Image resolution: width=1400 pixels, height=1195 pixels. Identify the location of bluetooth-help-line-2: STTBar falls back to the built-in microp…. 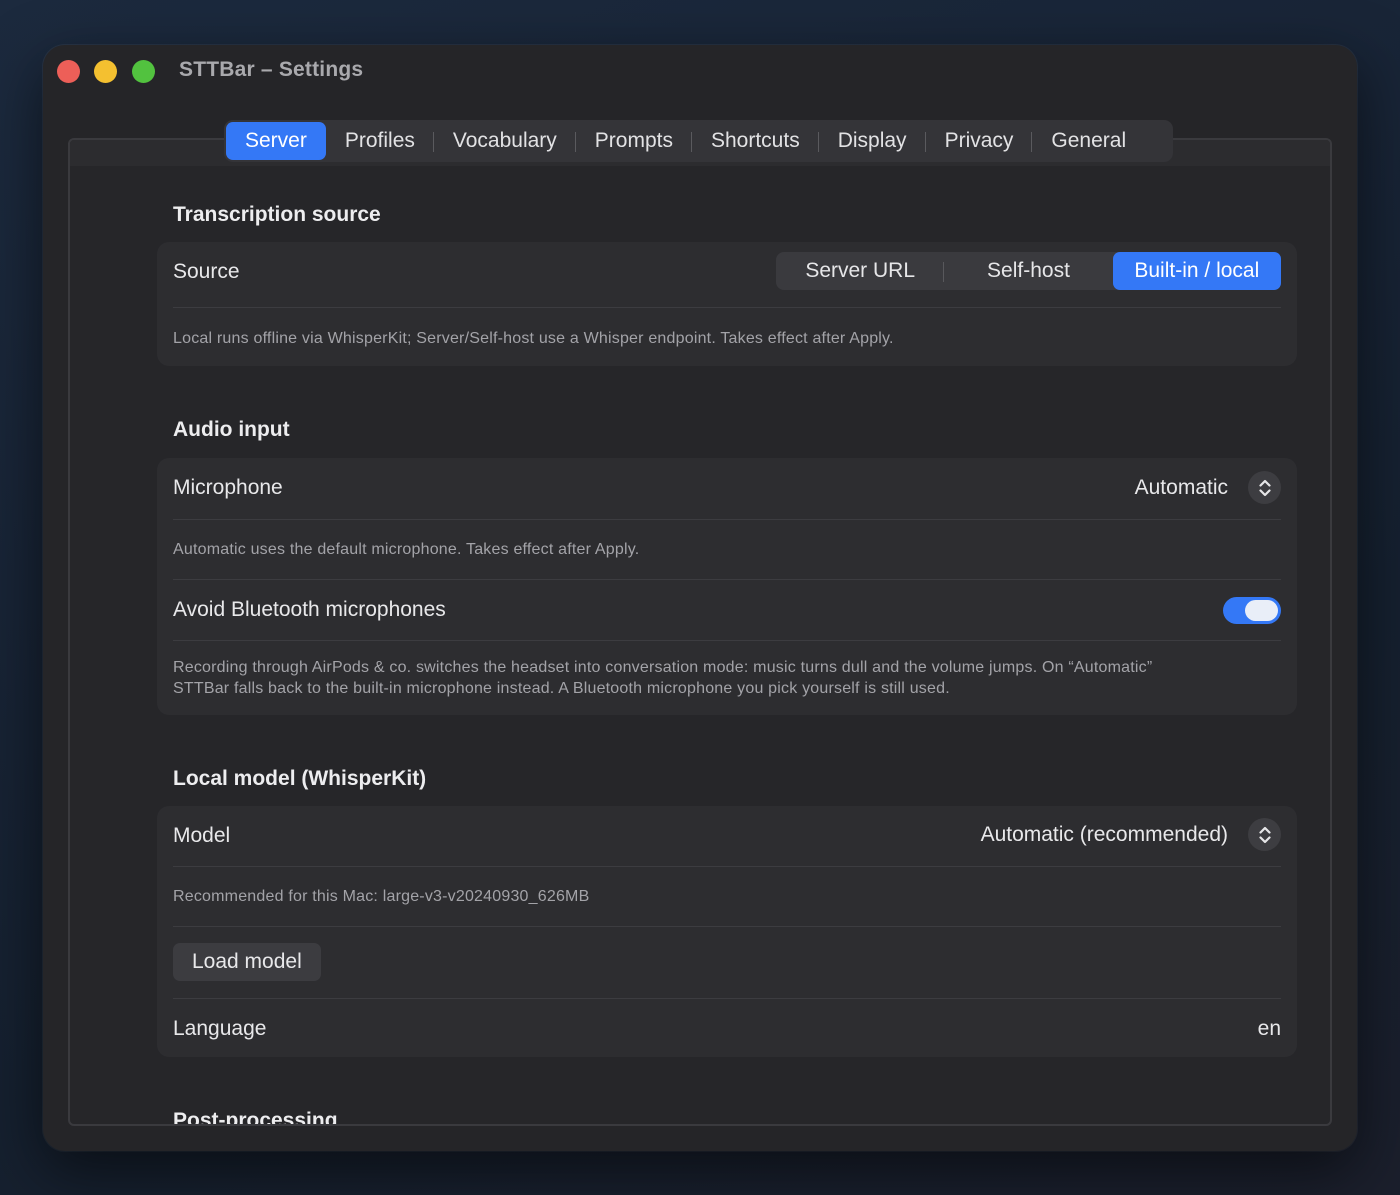
(561, 688).